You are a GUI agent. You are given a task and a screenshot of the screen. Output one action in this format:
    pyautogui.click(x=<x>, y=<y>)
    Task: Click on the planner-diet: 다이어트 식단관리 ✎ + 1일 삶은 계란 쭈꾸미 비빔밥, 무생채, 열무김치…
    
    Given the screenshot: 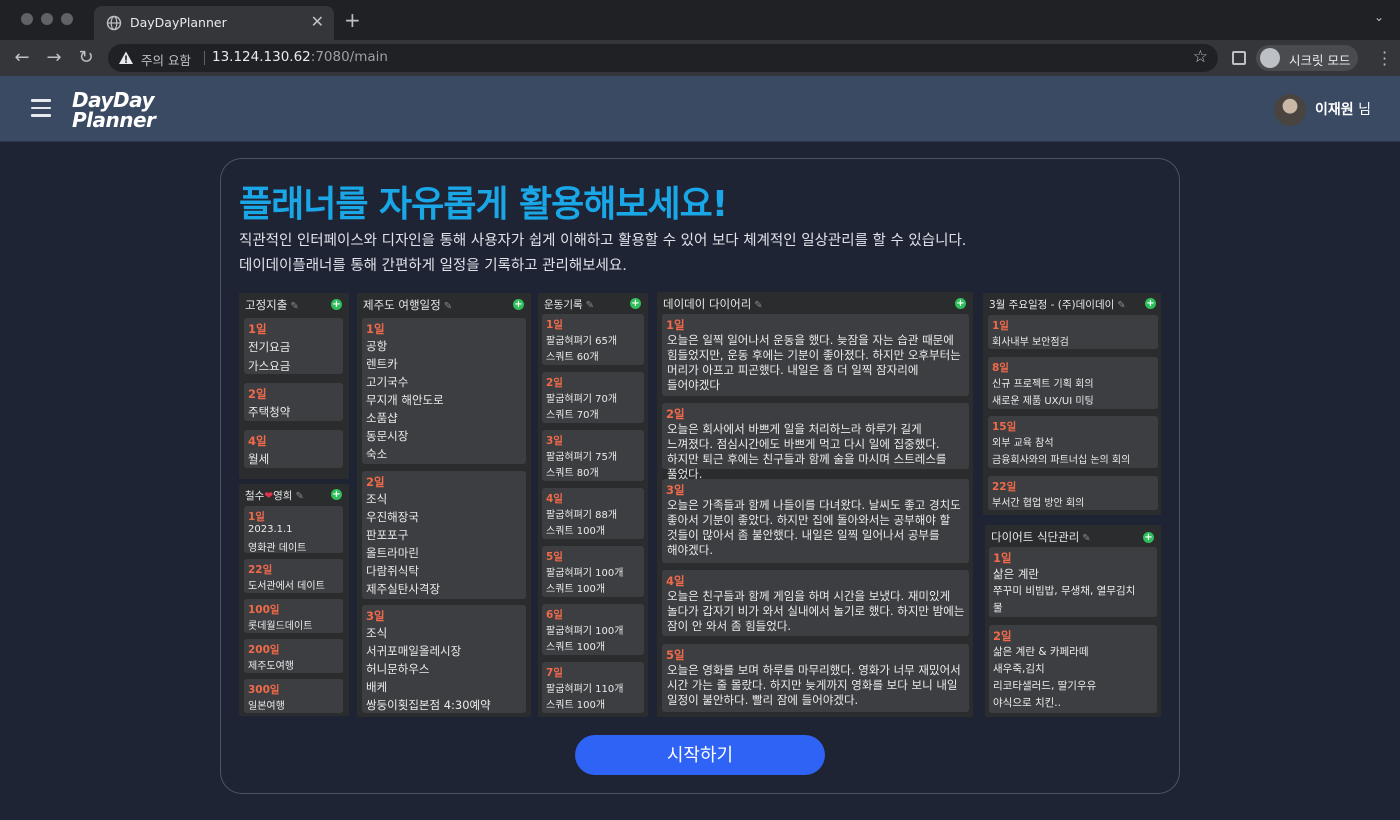 What is the action you would take?
    pyautogui.click(x=1073, y=621)
    